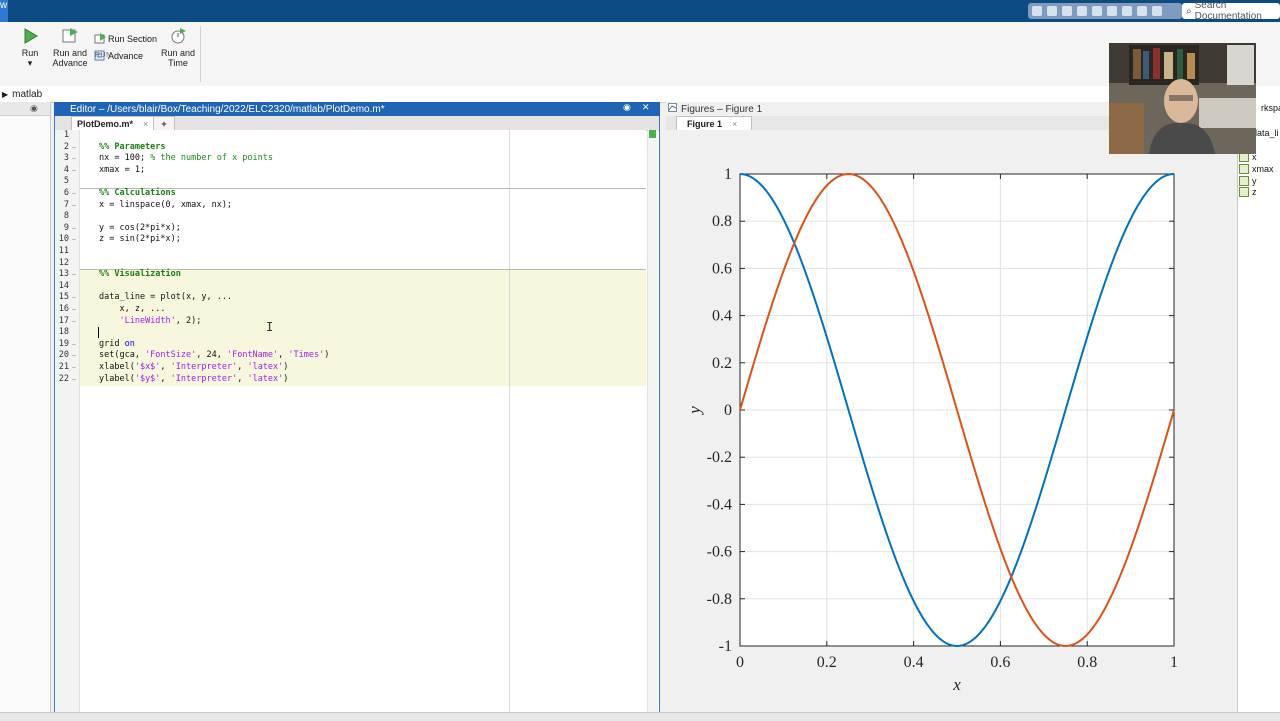 Image resolution: width=1280 pixels, height=721 pixels. What do you see at coordinates (62, 287) in the screenshot?
I see `line-number: 14` at bounding box center [62, 287].